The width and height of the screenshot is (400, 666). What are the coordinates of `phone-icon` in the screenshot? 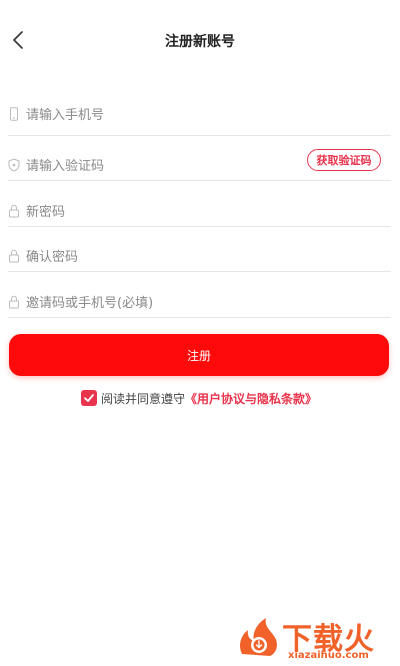 It's located at (14, 113).